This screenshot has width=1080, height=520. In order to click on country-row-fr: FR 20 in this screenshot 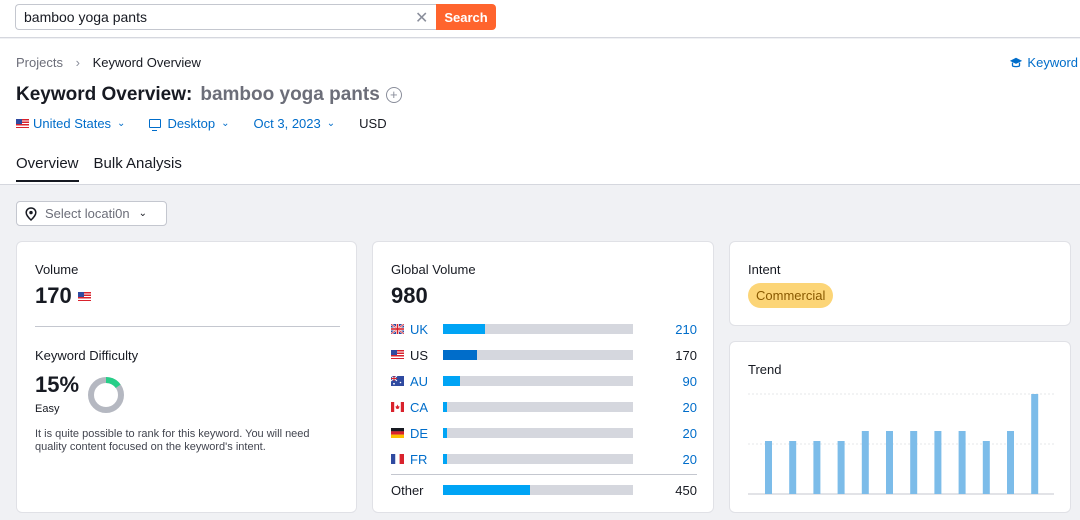, I will do `click(544, 459)`.